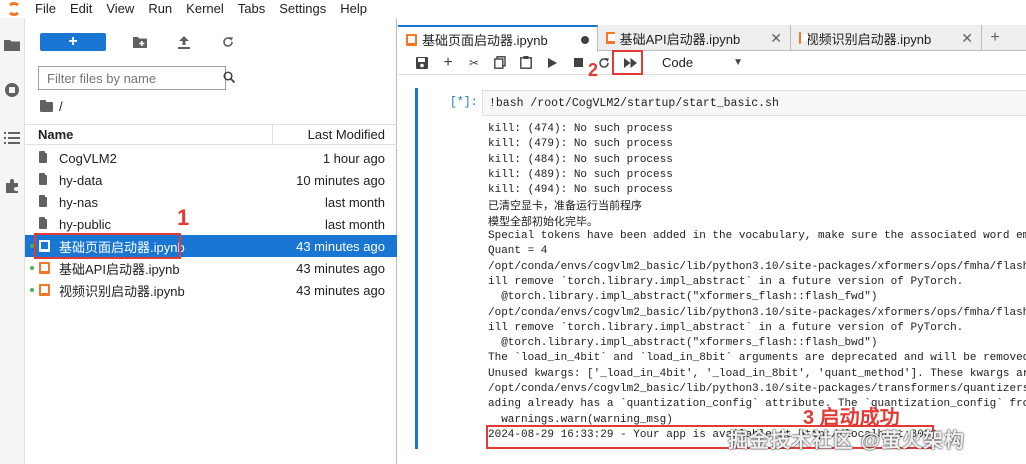  What do you see at coordinates (355, 224) in the screenshot?
I see `file-modified: last month` at bounding box center [355, 224].